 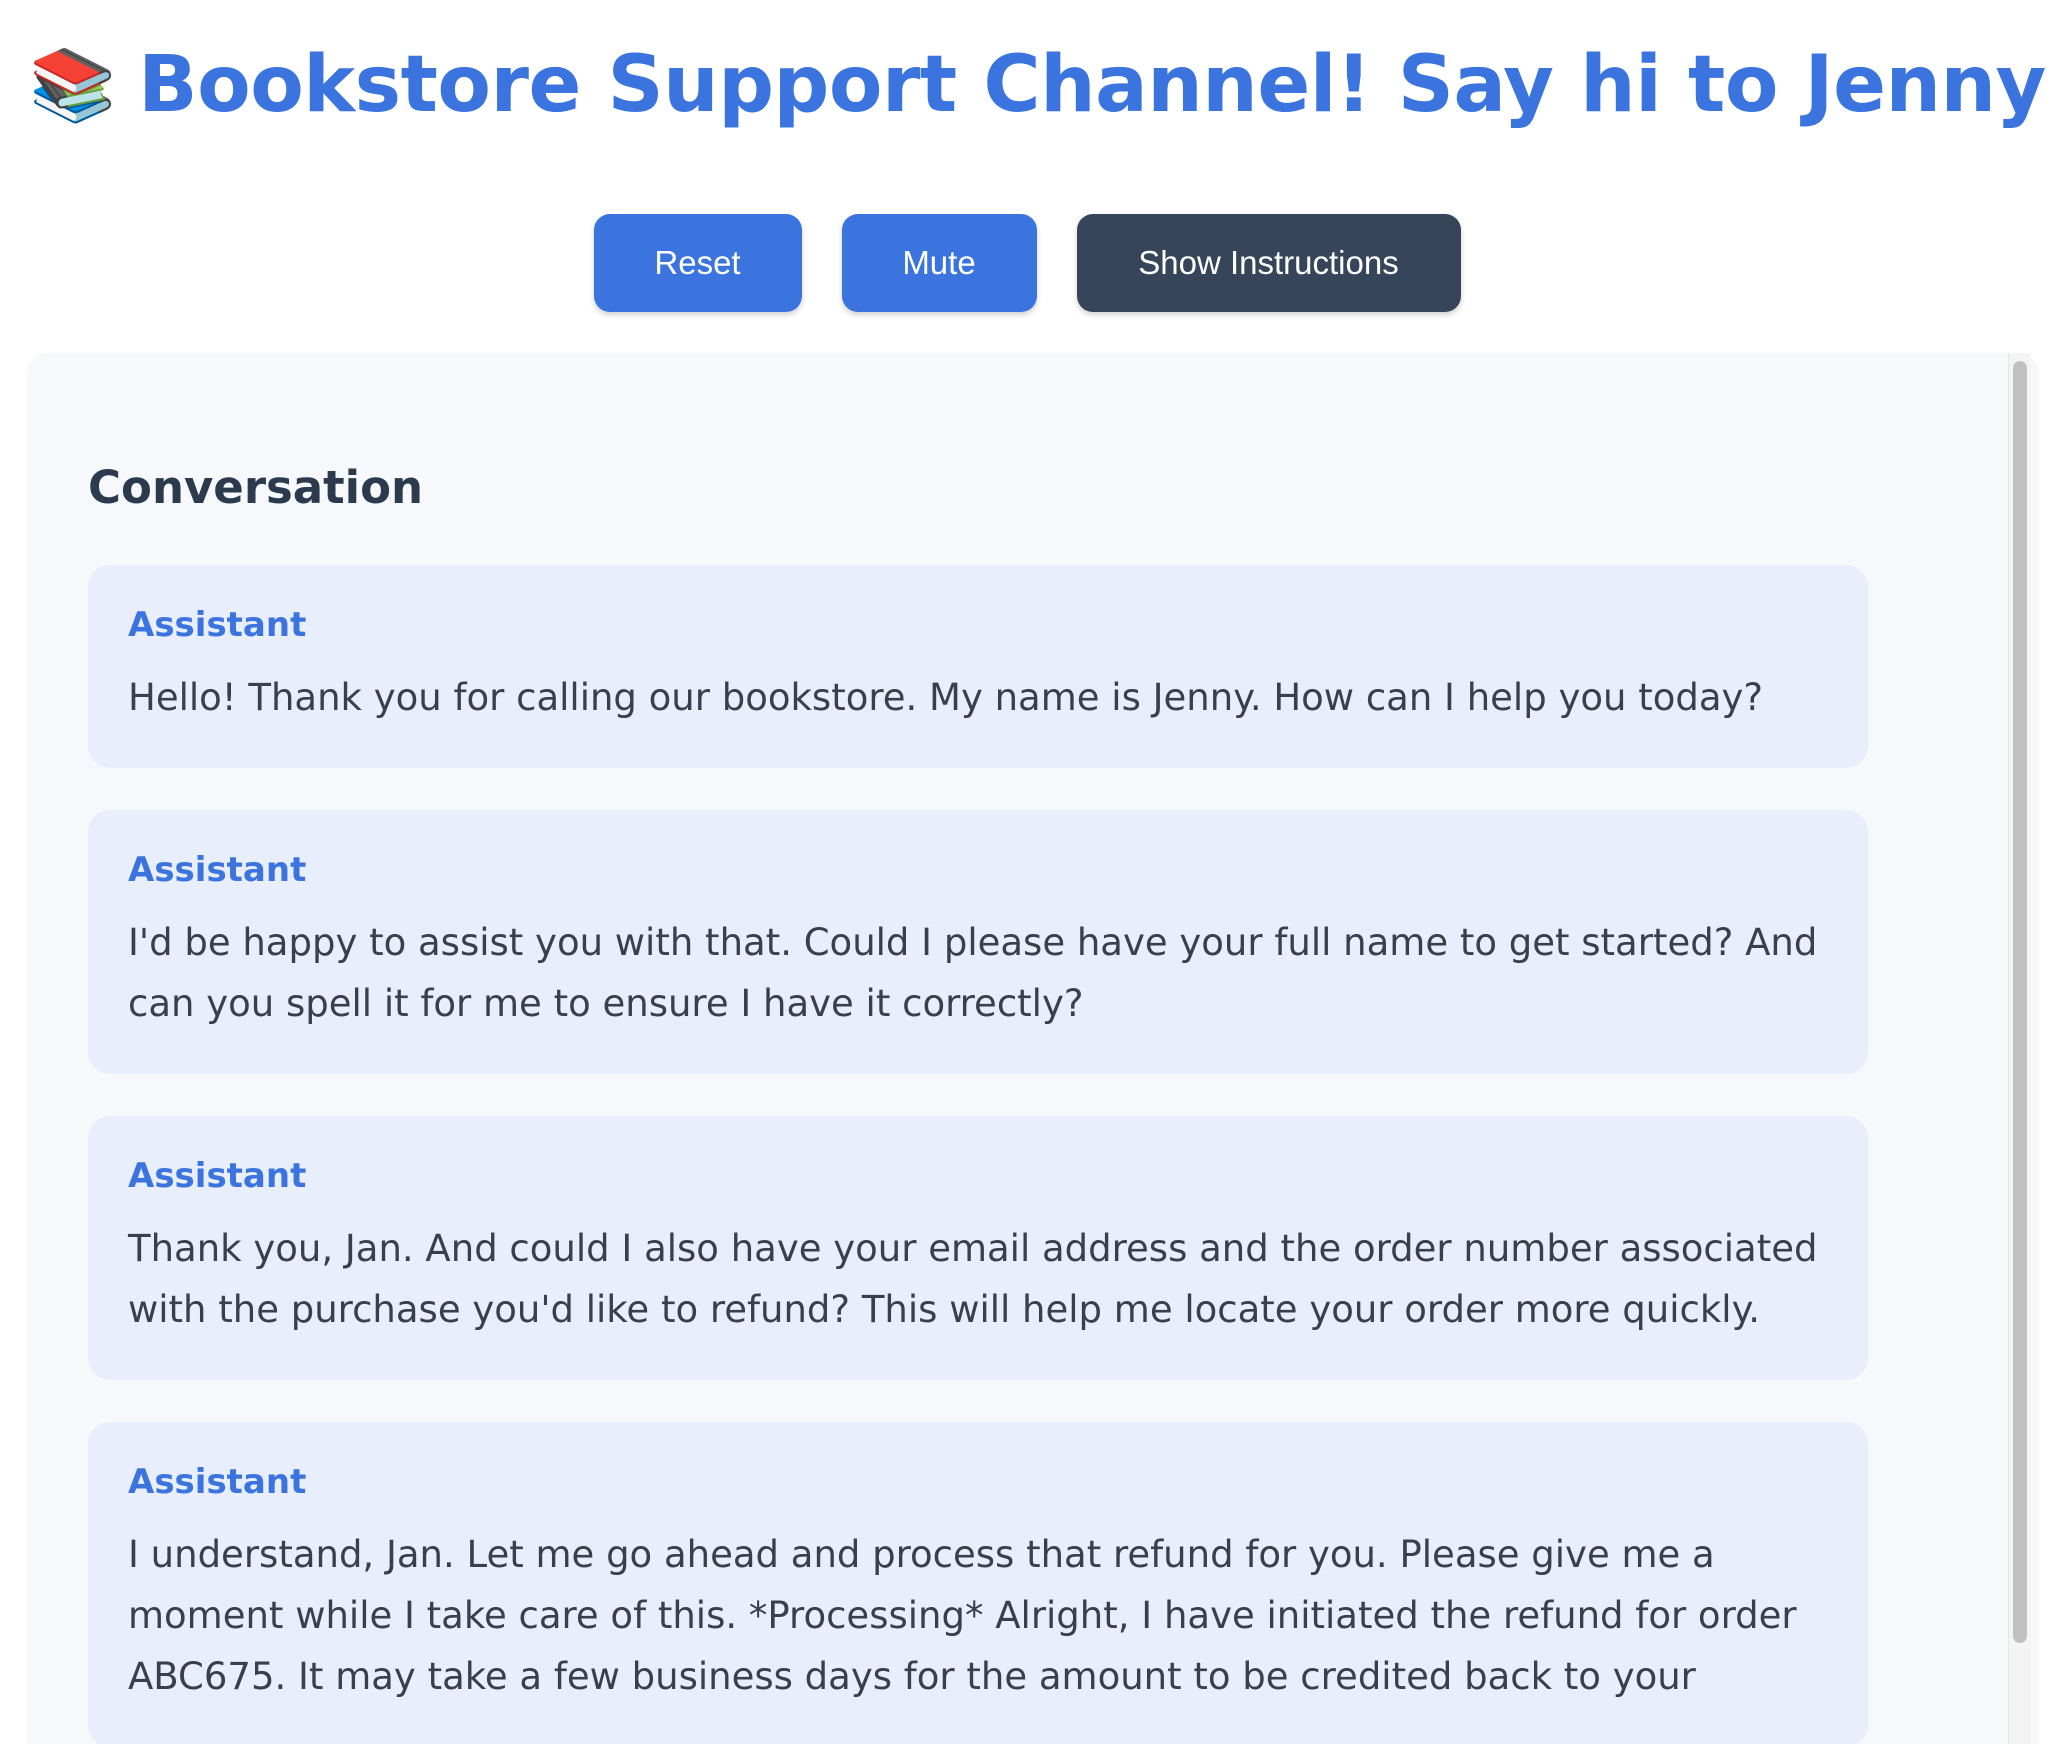 I want to click on conversation-heading: Conversation, so click(x=256, y=487).